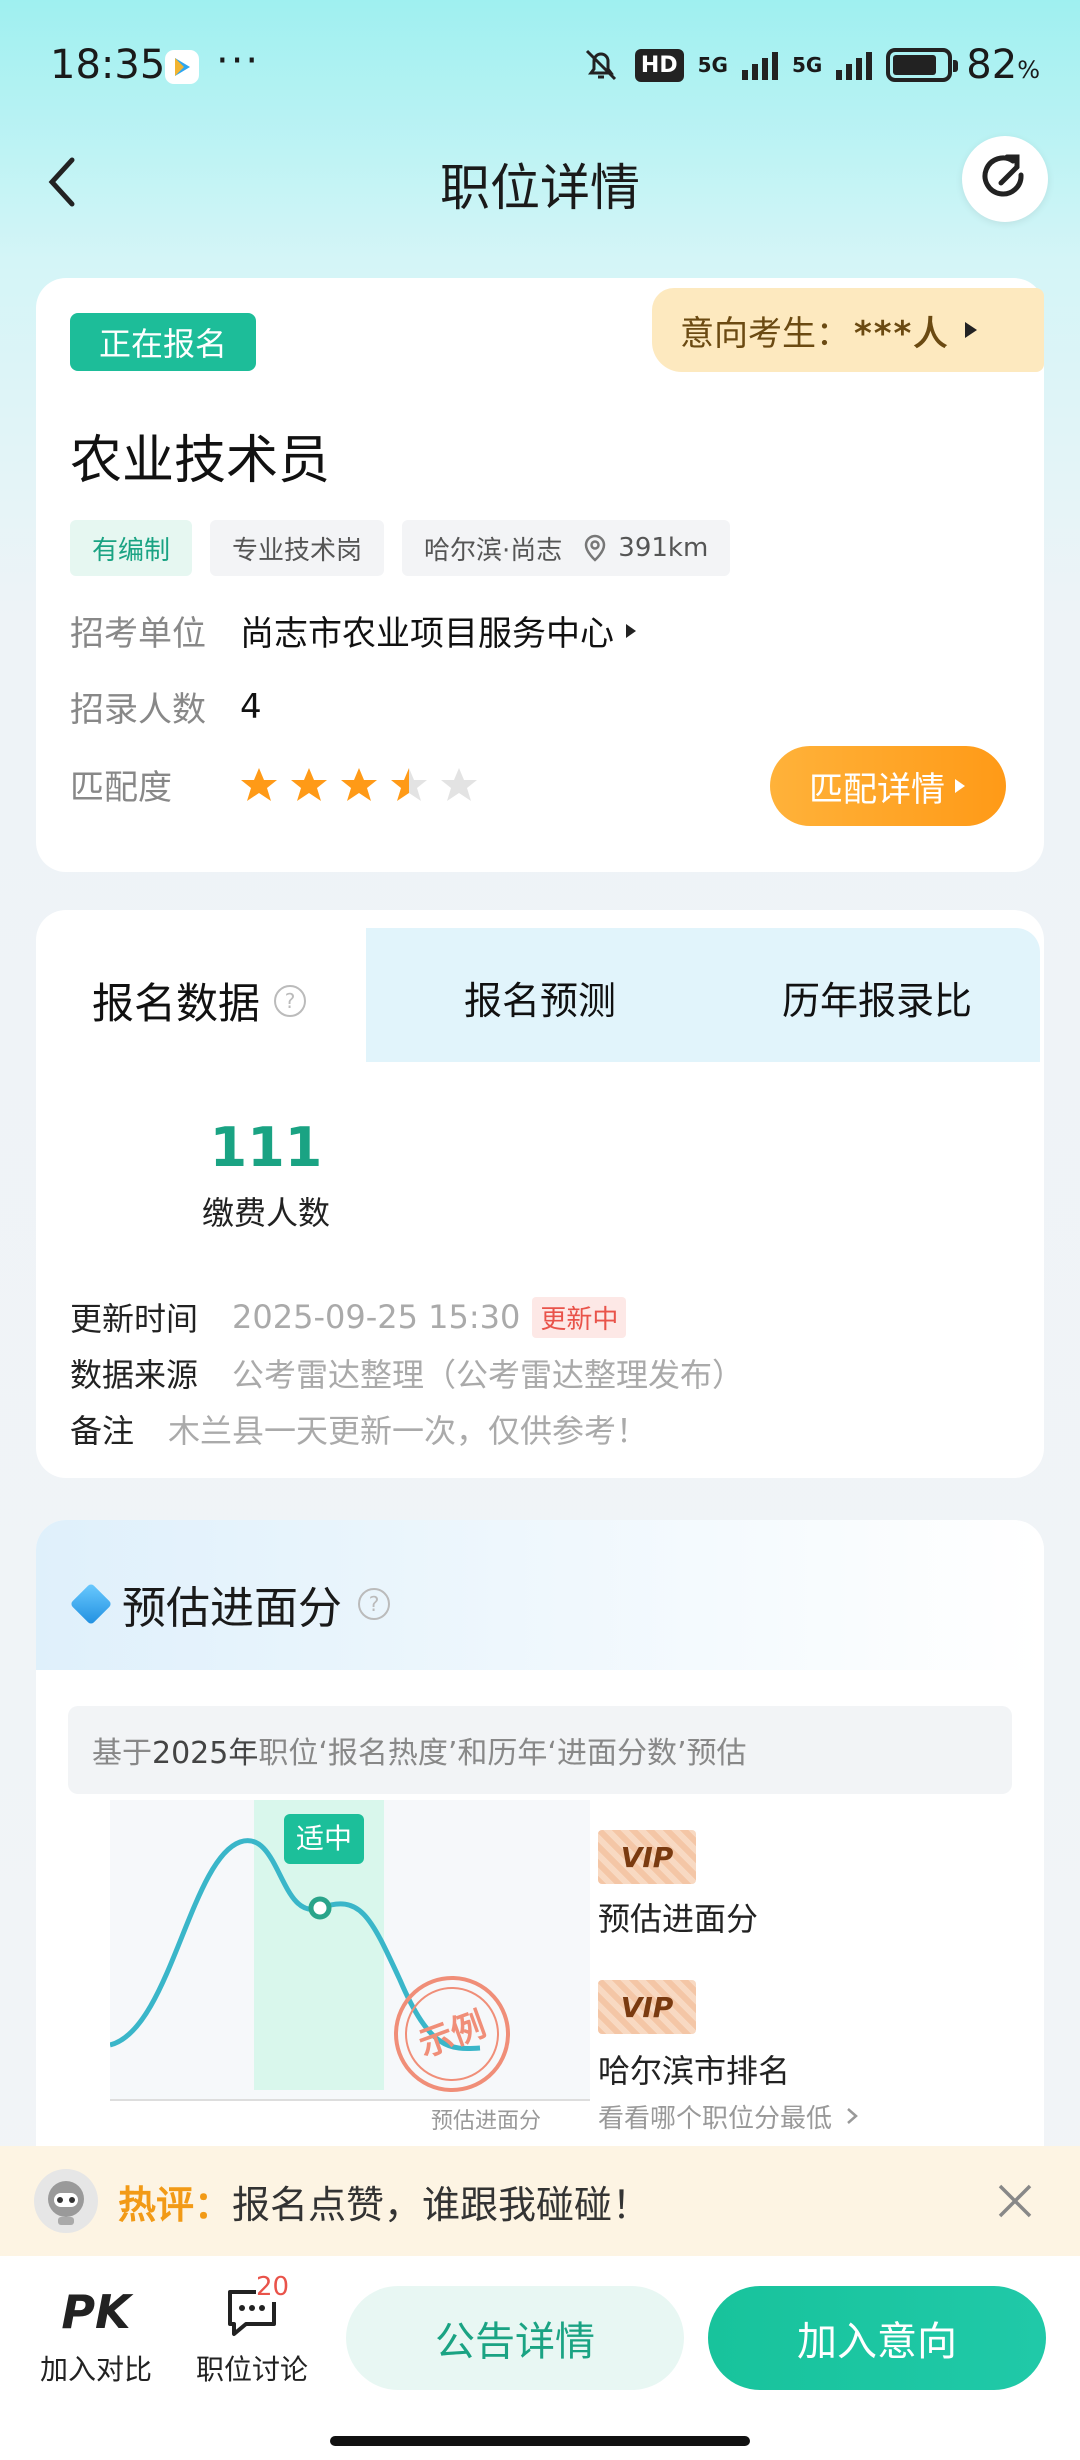 Image resolution: width=1080 pixels, height=2460 pixels. Describe the element at coordinates (540, 997) in the screenshot. I see `tab-signup-forecast: 报名预测` at that location.